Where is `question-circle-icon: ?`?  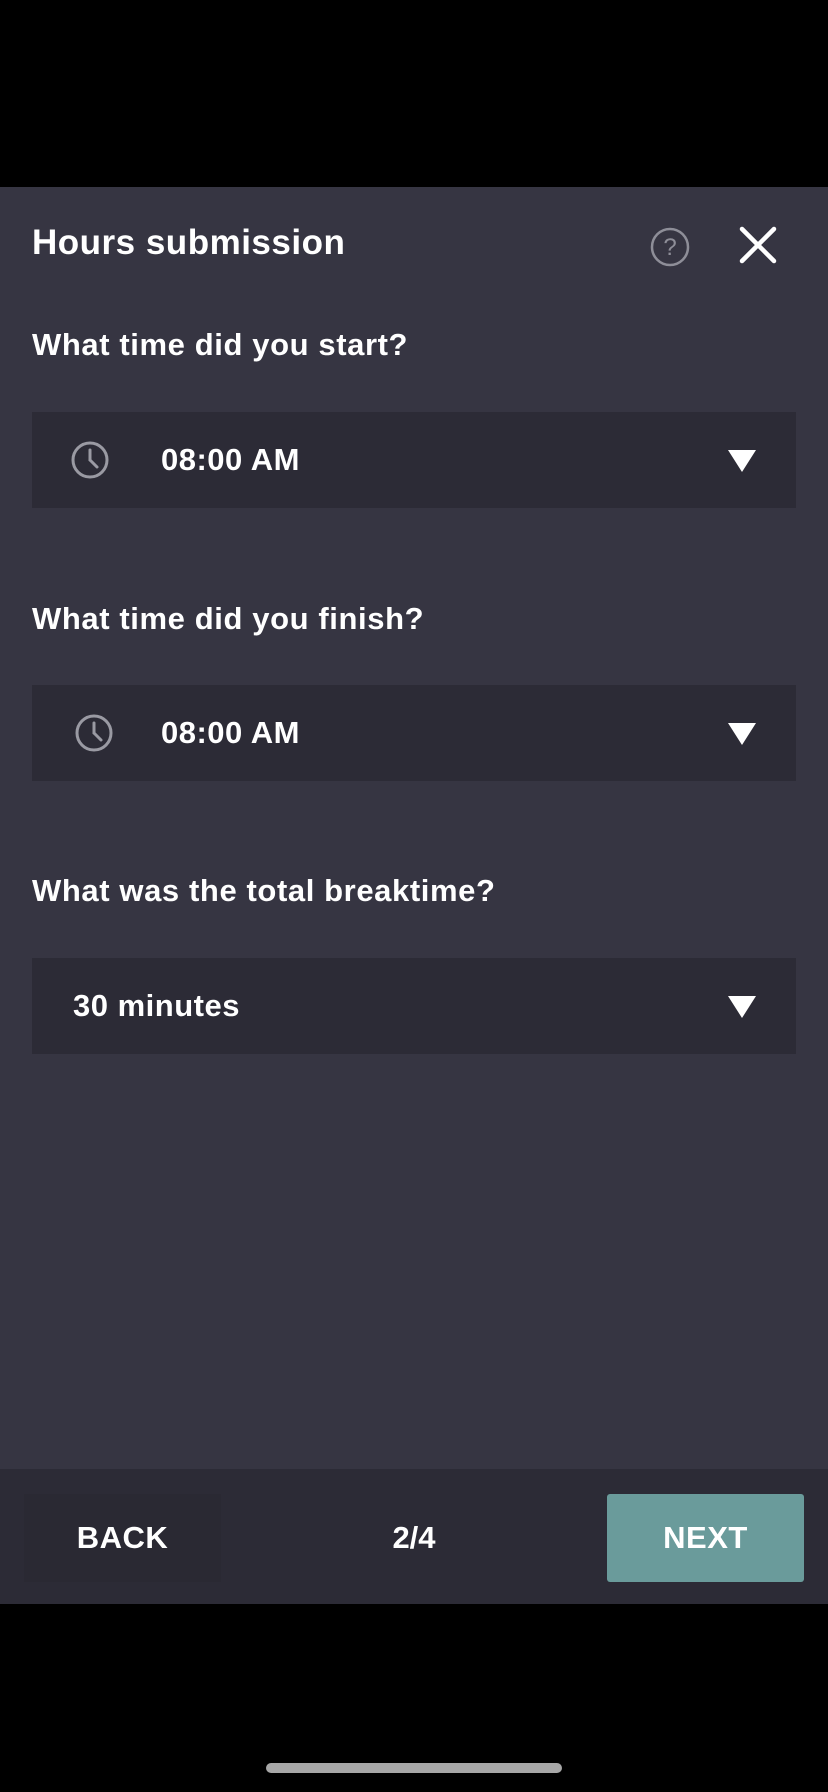
question-circle-icon: ? is located at coordinates (670, 247).